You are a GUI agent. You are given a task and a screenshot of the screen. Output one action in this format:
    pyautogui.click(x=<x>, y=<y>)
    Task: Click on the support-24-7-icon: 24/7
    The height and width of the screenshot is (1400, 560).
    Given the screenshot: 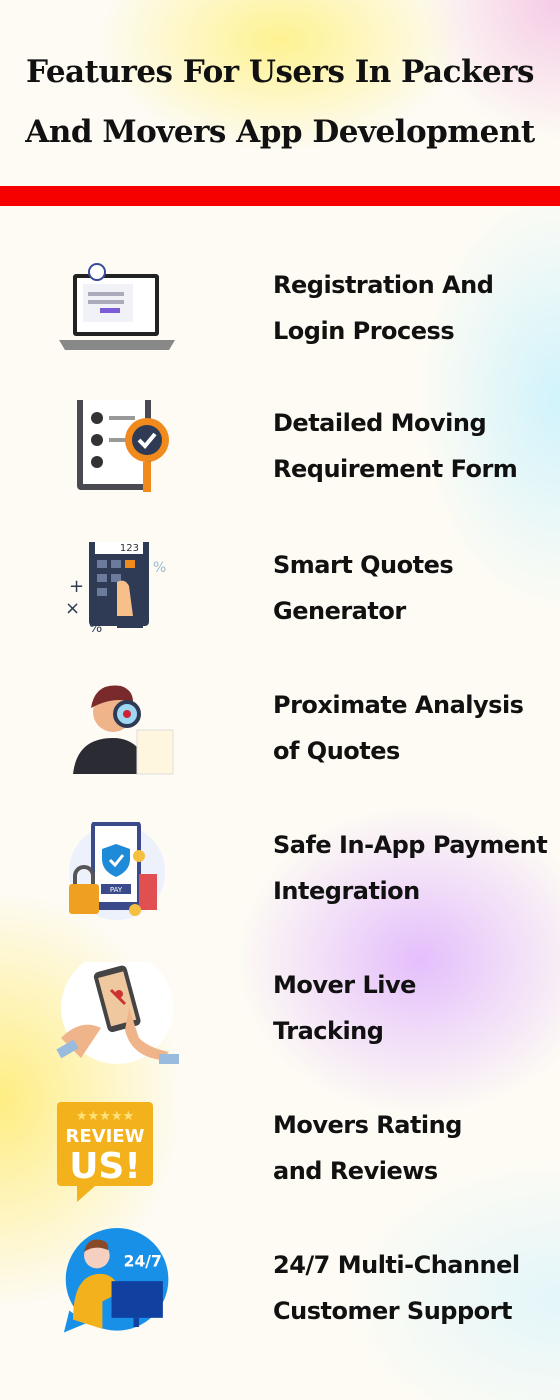 What is the action you would take?
    pyautogui.click(x=116, y=1280)
    